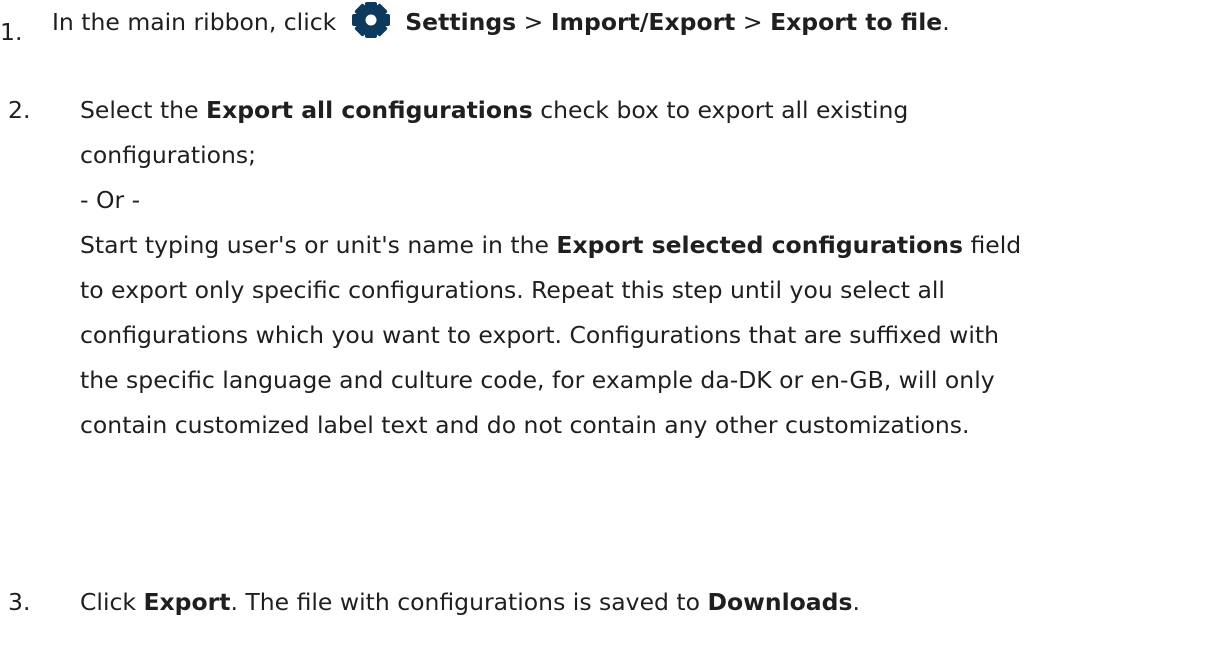 The width and height of the screenshot is (1211, 648). I want to click on downloads-label: Downloads, so click(780, 602).